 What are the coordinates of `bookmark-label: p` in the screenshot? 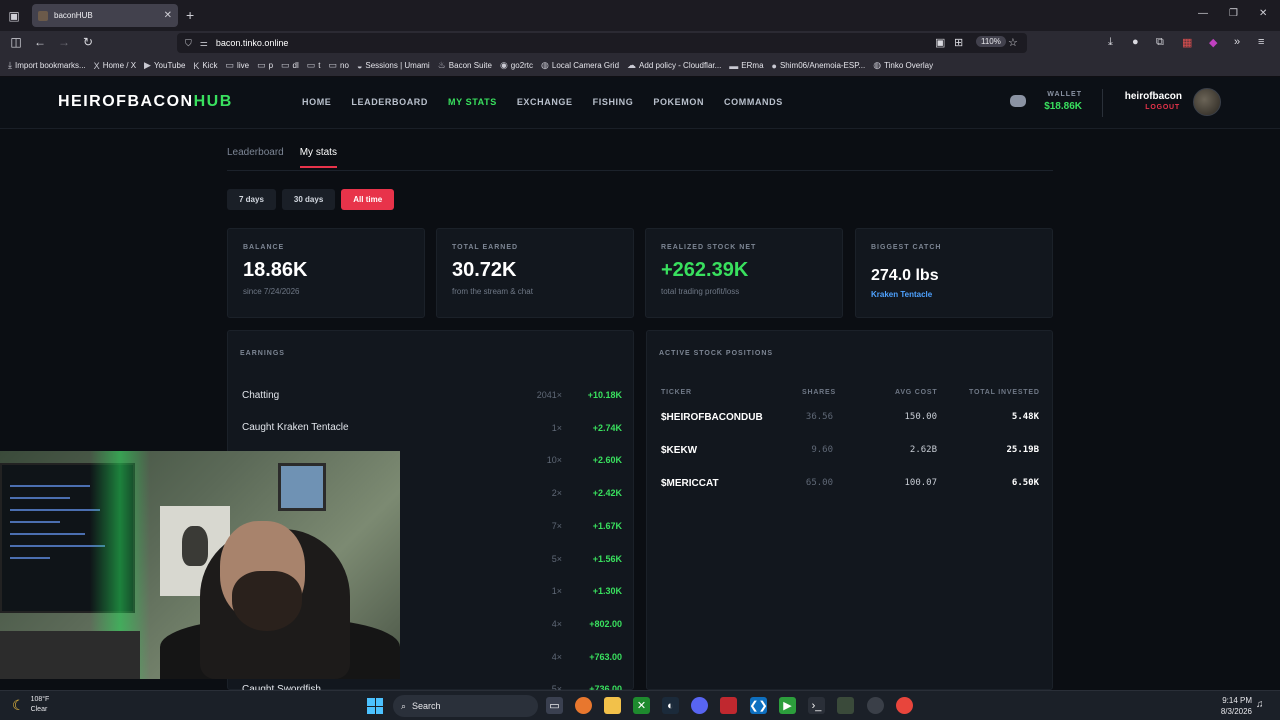 It's located at (271, 65).